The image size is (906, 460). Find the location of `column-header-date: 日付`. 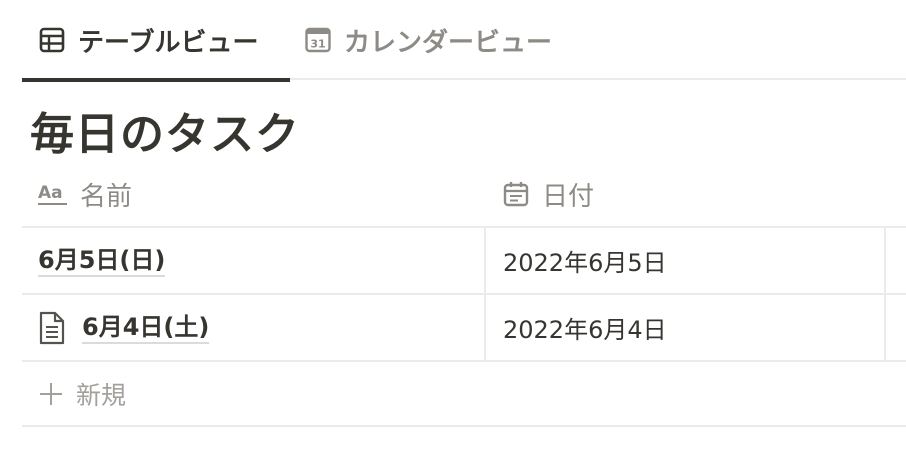

column-header-date: 日付 is located at coordinates (548, 194).